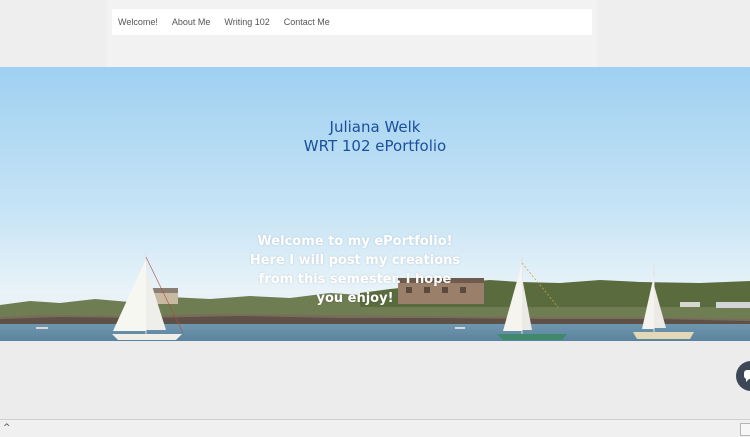 Image resolution: width=750 pixels, height=437 pixels. Describe the element at coordinates (138, 22) in the screenshot. I see `nav-item-welcome: Welcome!` at that location.